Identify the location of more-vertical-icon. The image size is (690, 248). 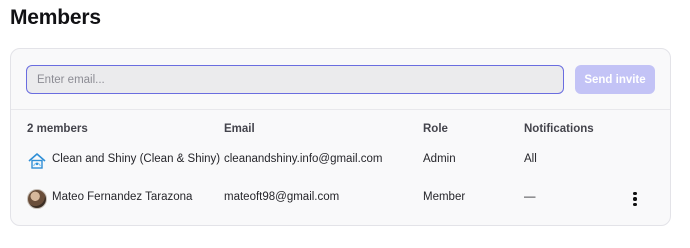
(635, 193).